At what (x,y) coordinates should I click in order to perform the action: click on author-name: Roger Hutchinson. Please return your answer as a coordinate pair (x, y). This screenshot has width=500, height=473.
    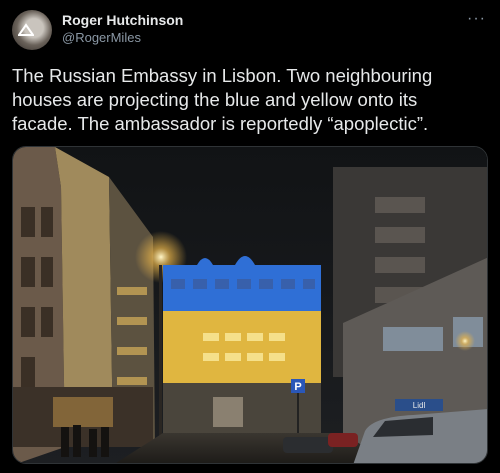
    Looking at the image, I should click on (122, 20).